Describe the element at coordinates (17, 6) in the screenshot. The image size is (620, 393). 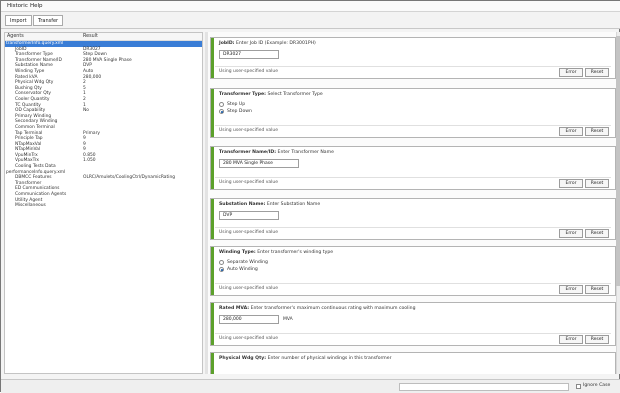
I see `menu-historic: Historic` at that location.